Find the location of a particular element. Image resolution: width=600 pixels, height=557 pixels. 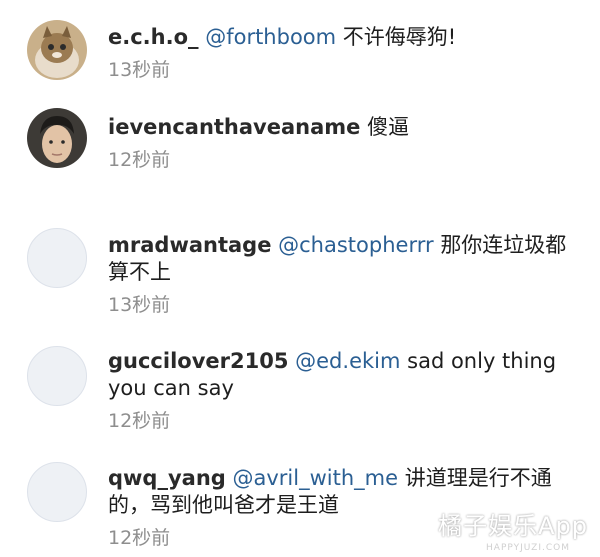

watermark-url: HAPPYJUZI.COM is located at coordinates (528, 548).